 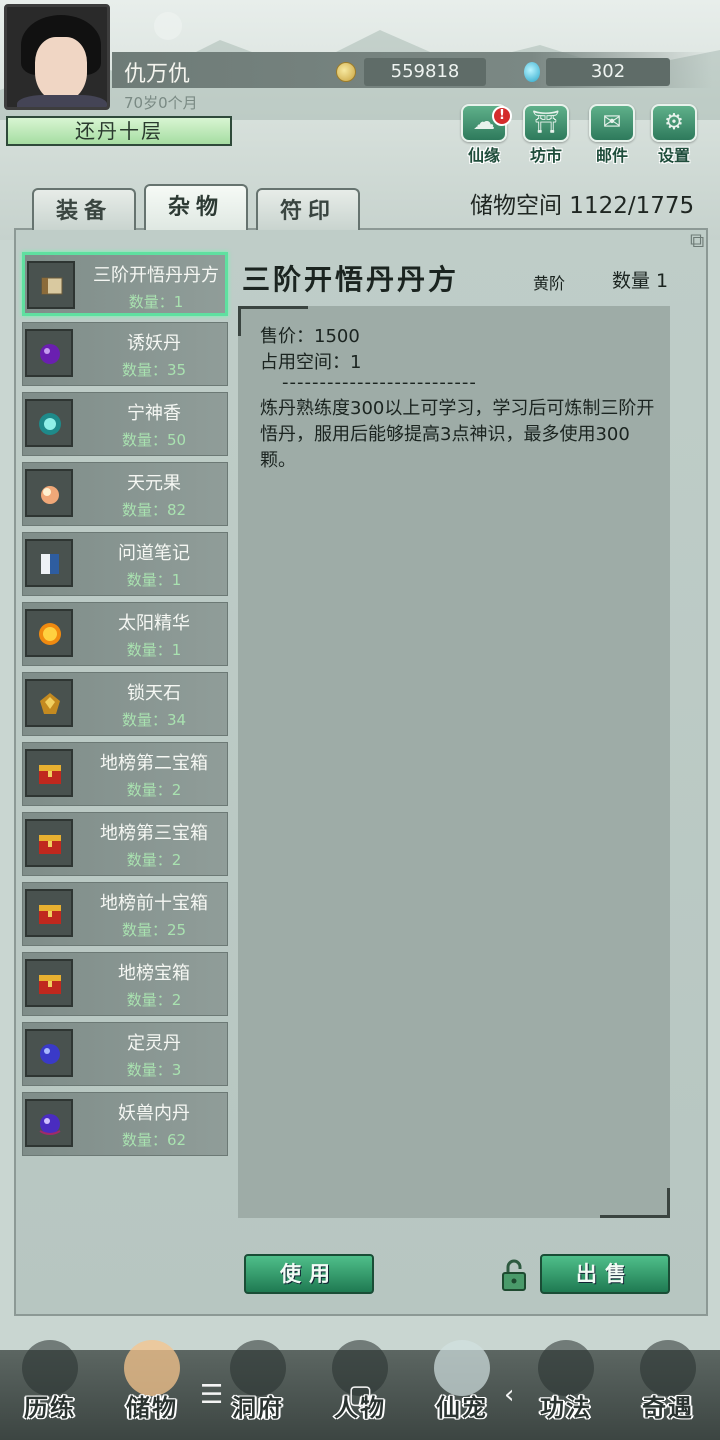 I want to click on settings-button: ⚙ 设置, so click(x=674, y=135).